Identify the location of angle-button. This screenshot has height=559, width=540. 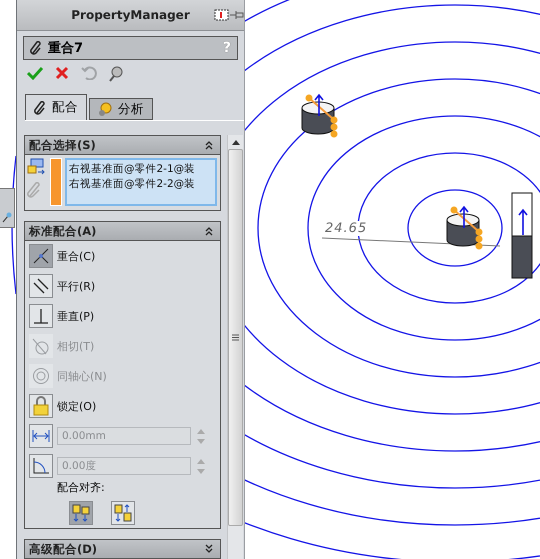
(41, 466).